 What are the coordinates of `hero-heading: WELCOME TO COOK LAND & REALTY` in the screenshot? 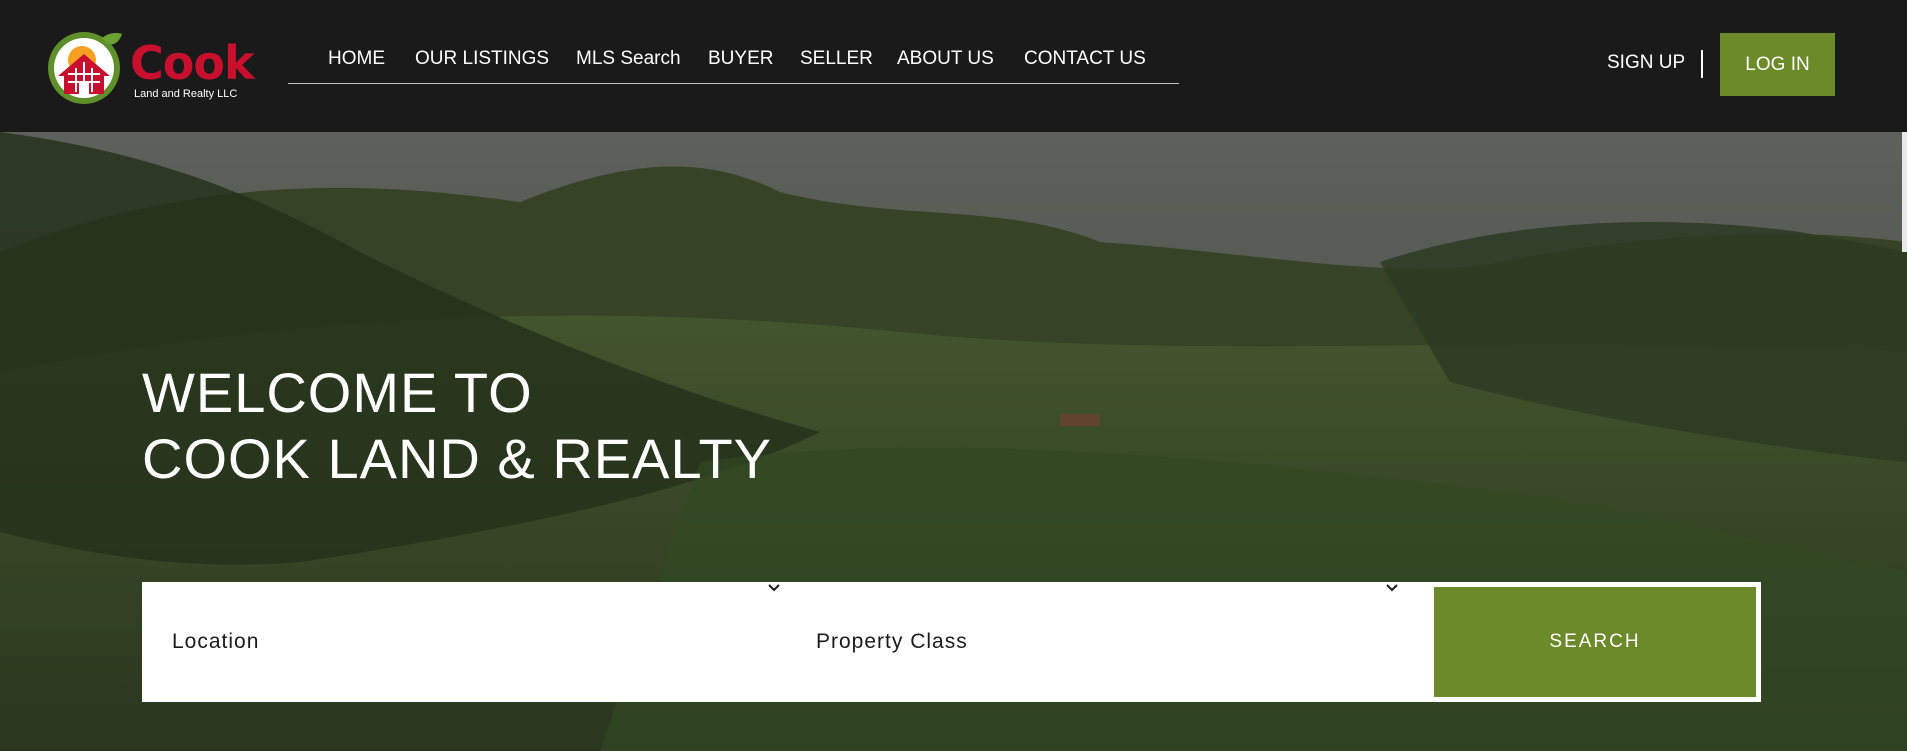 It's located at (457, 426).